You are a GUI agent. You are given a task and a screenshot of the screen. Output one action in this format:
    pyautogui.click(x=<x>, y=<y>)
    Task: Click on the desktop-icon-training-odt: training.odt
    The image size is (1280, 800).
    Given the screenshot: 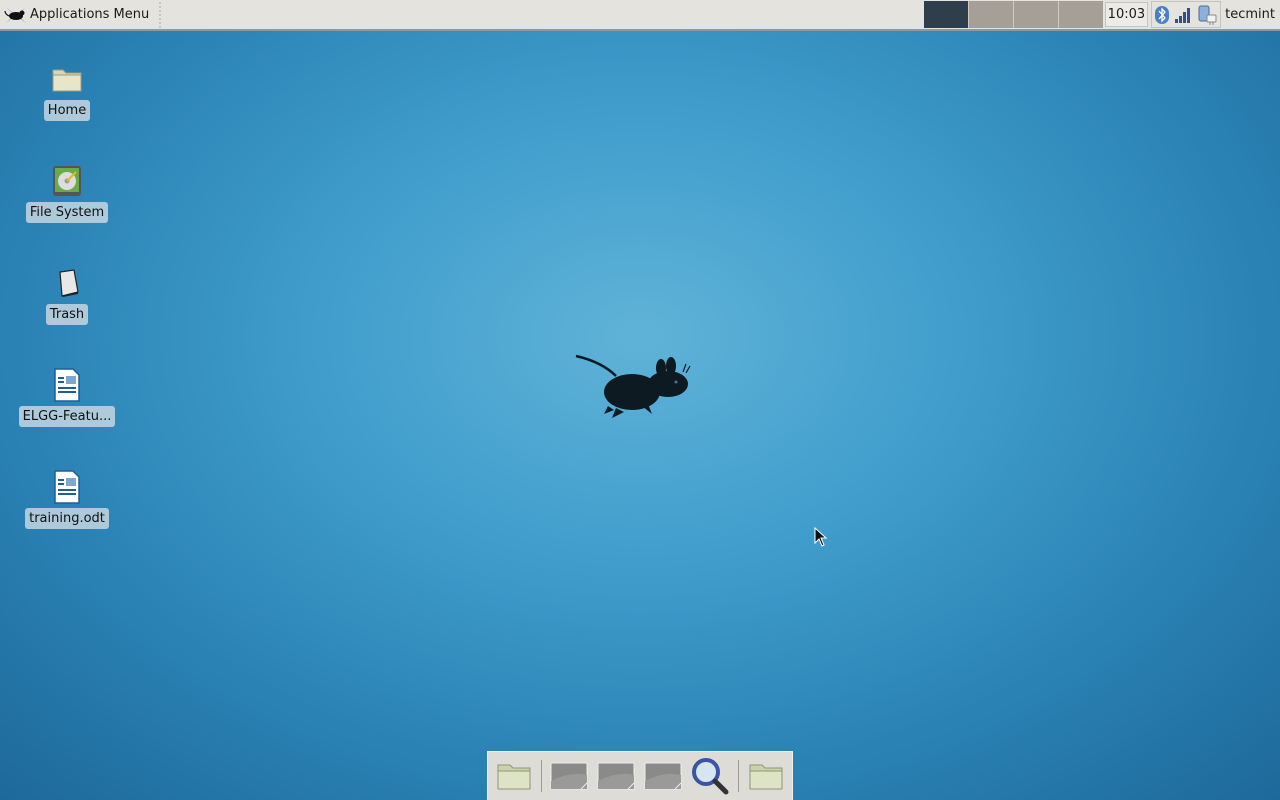 What is the action you would take?
    pyautogui.click(x=67, y=498)
    